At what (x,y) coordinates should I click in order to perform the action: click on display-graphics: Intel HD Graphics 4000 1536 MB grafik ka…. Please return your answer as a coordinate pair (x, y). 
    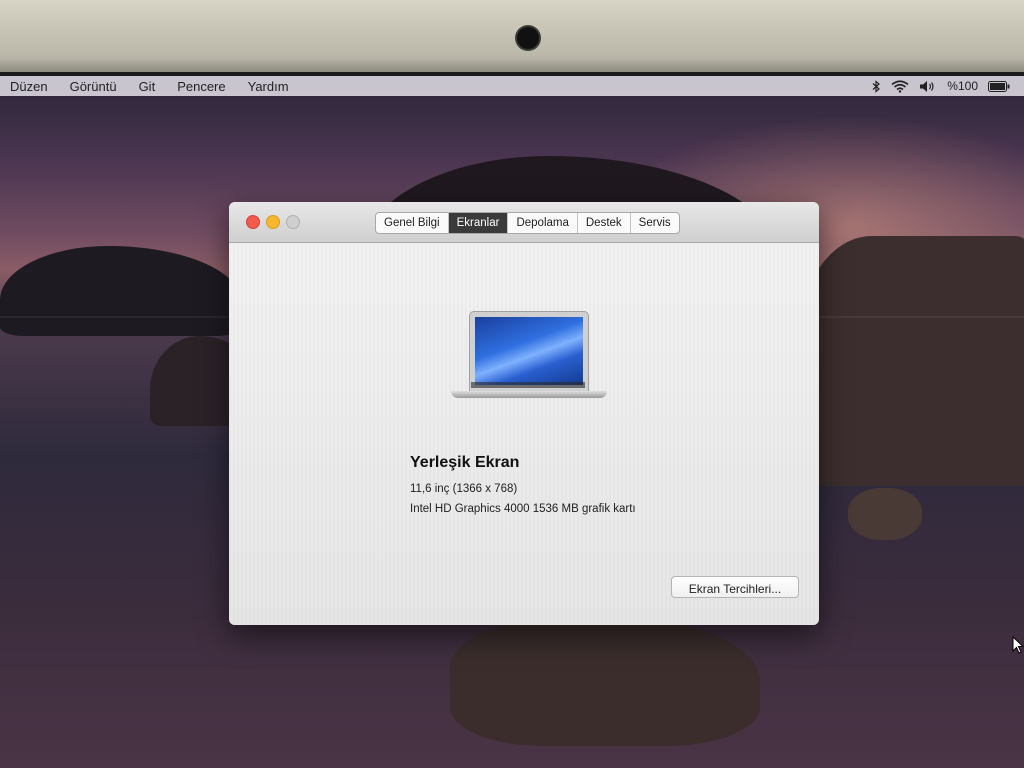
    Looking at the image, I should click on (523, 509).